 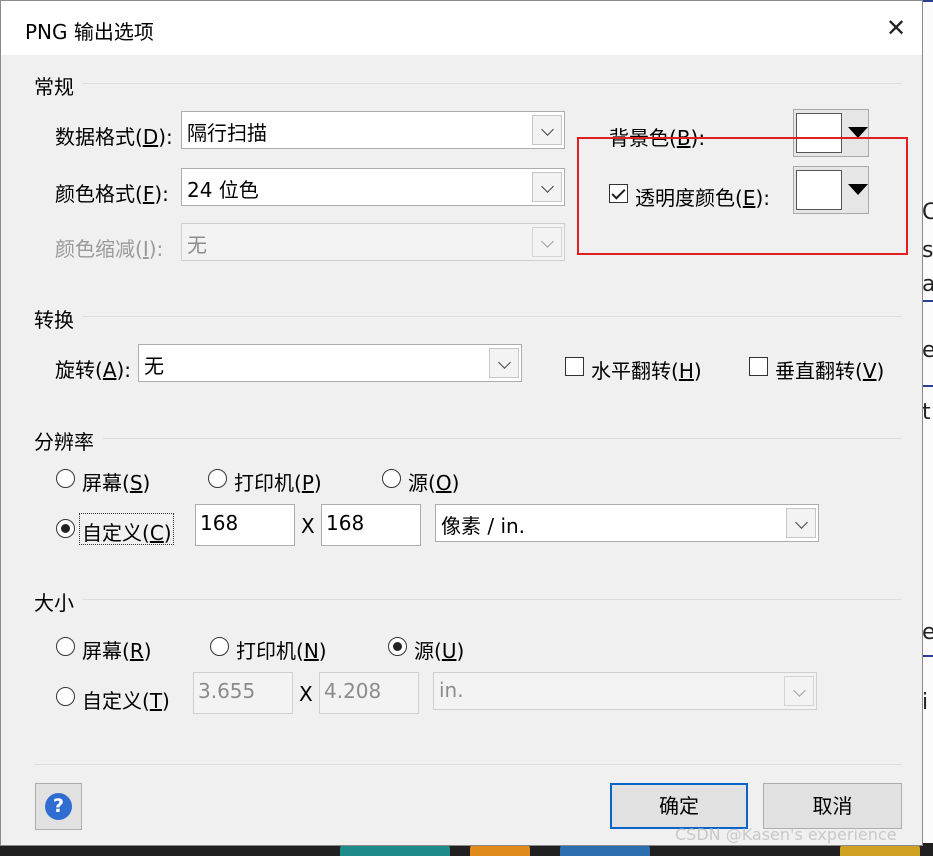 What do you see at coordinates (65, 696) in the screenshot?
I see `size-custom-radio` at bounding box center [65, 696].